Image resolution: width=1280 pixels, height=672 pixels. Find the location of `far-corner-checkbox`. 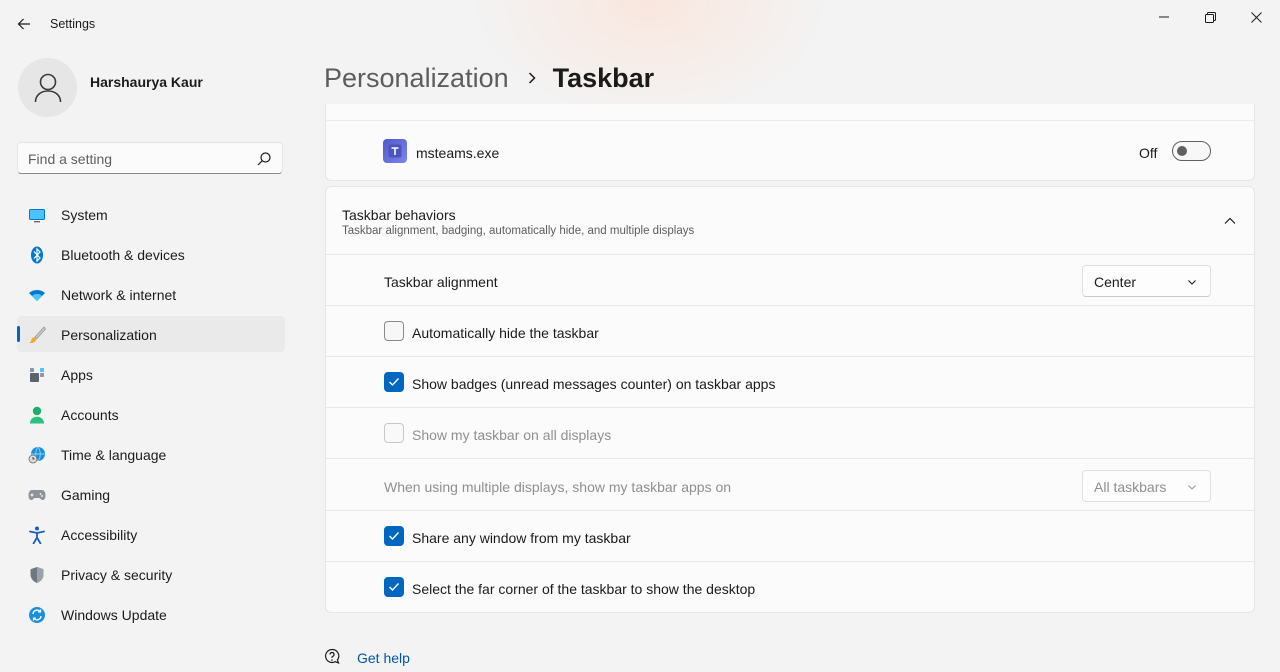

far-corner-checkbox is located at coordinates (394, 587).